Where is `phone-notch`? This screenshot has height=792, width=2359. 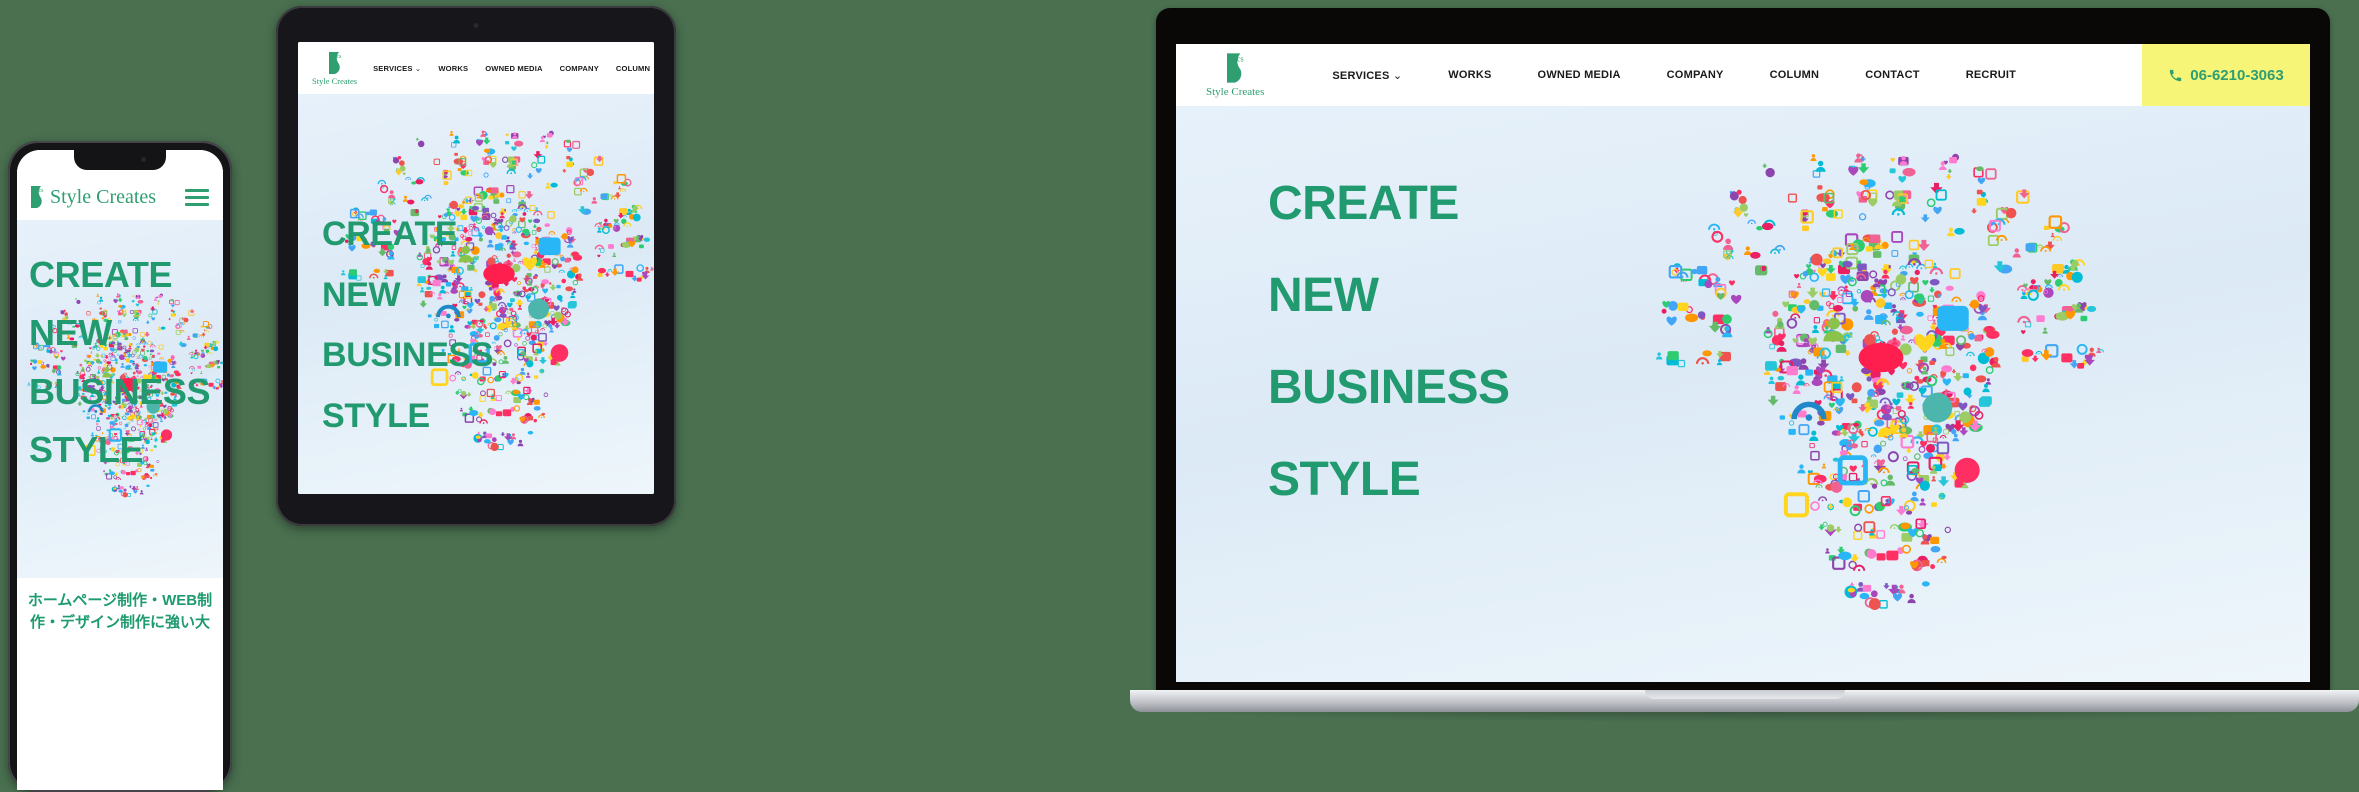 phone-notch is located at coordinates (120, 160).